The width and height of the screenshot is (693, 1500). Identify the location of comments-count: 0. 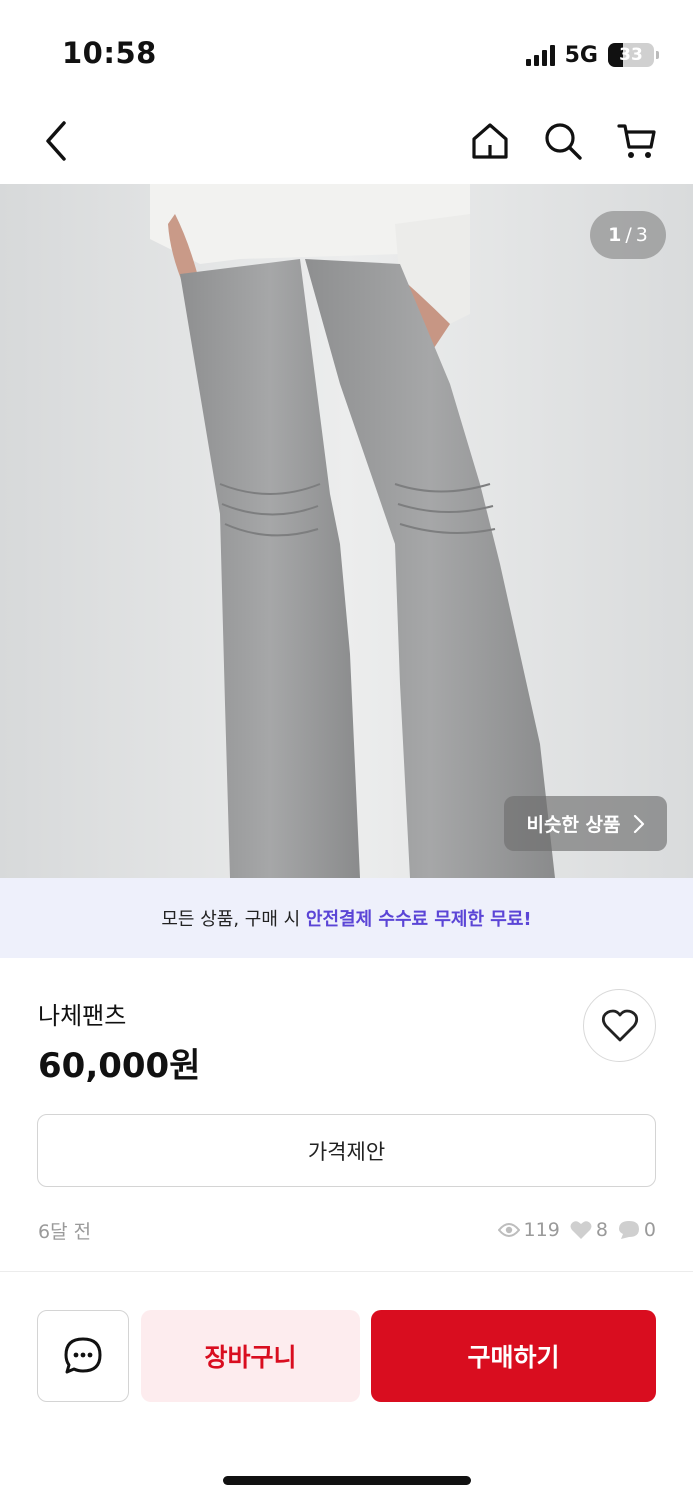
(649, 1230).